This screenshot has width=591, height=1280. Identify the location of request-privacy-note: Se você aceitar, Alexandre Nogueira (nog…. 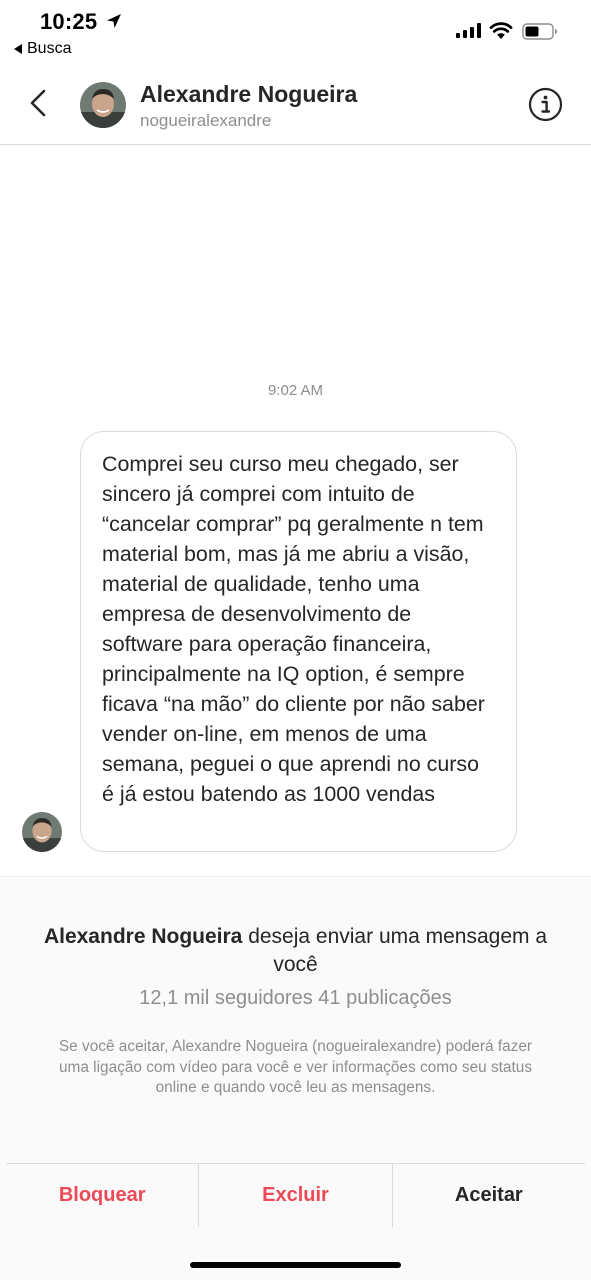
(295, 1067).